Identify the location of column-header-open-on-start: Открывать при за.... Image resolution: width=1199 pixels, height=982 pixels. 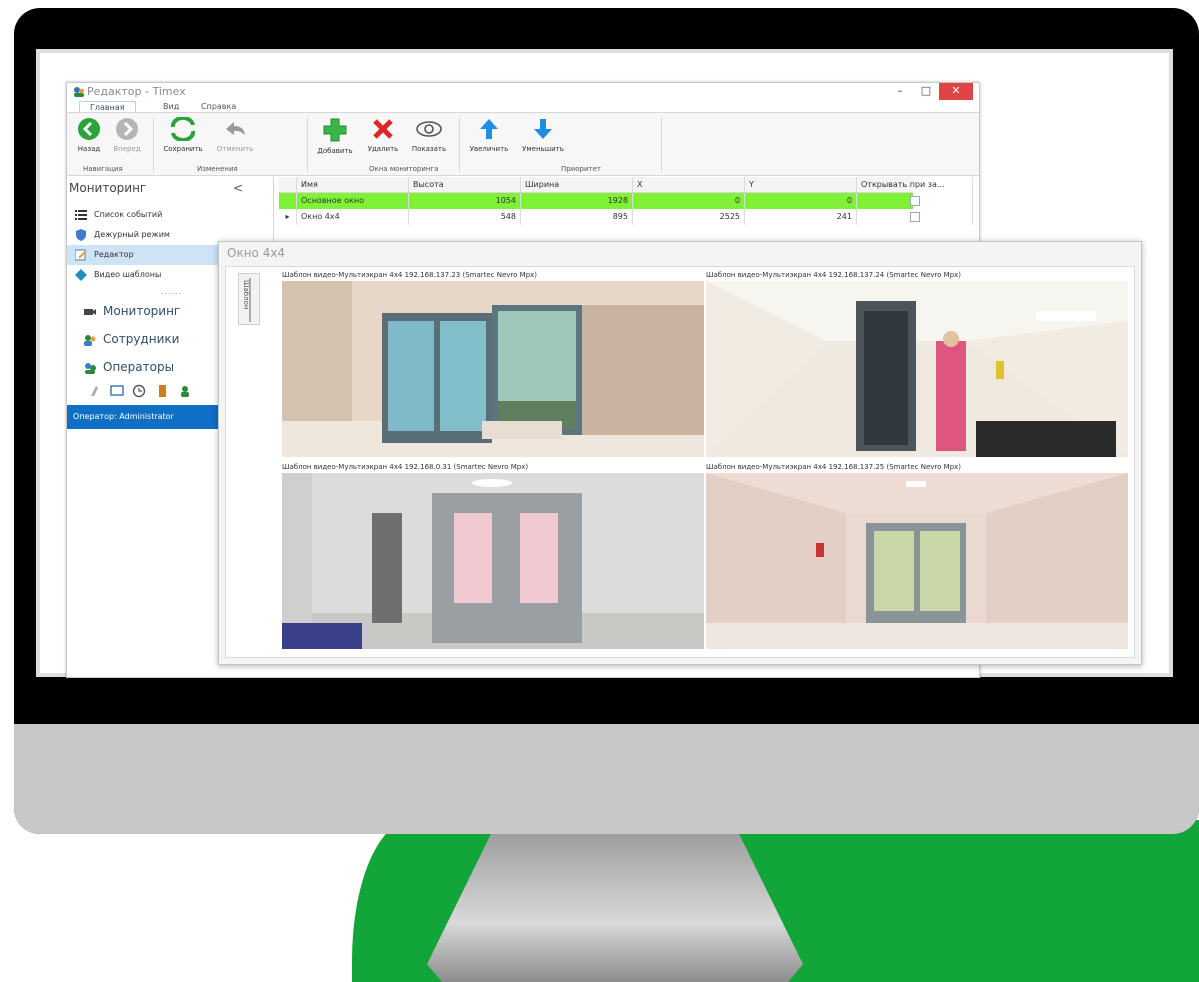
(915, 185).